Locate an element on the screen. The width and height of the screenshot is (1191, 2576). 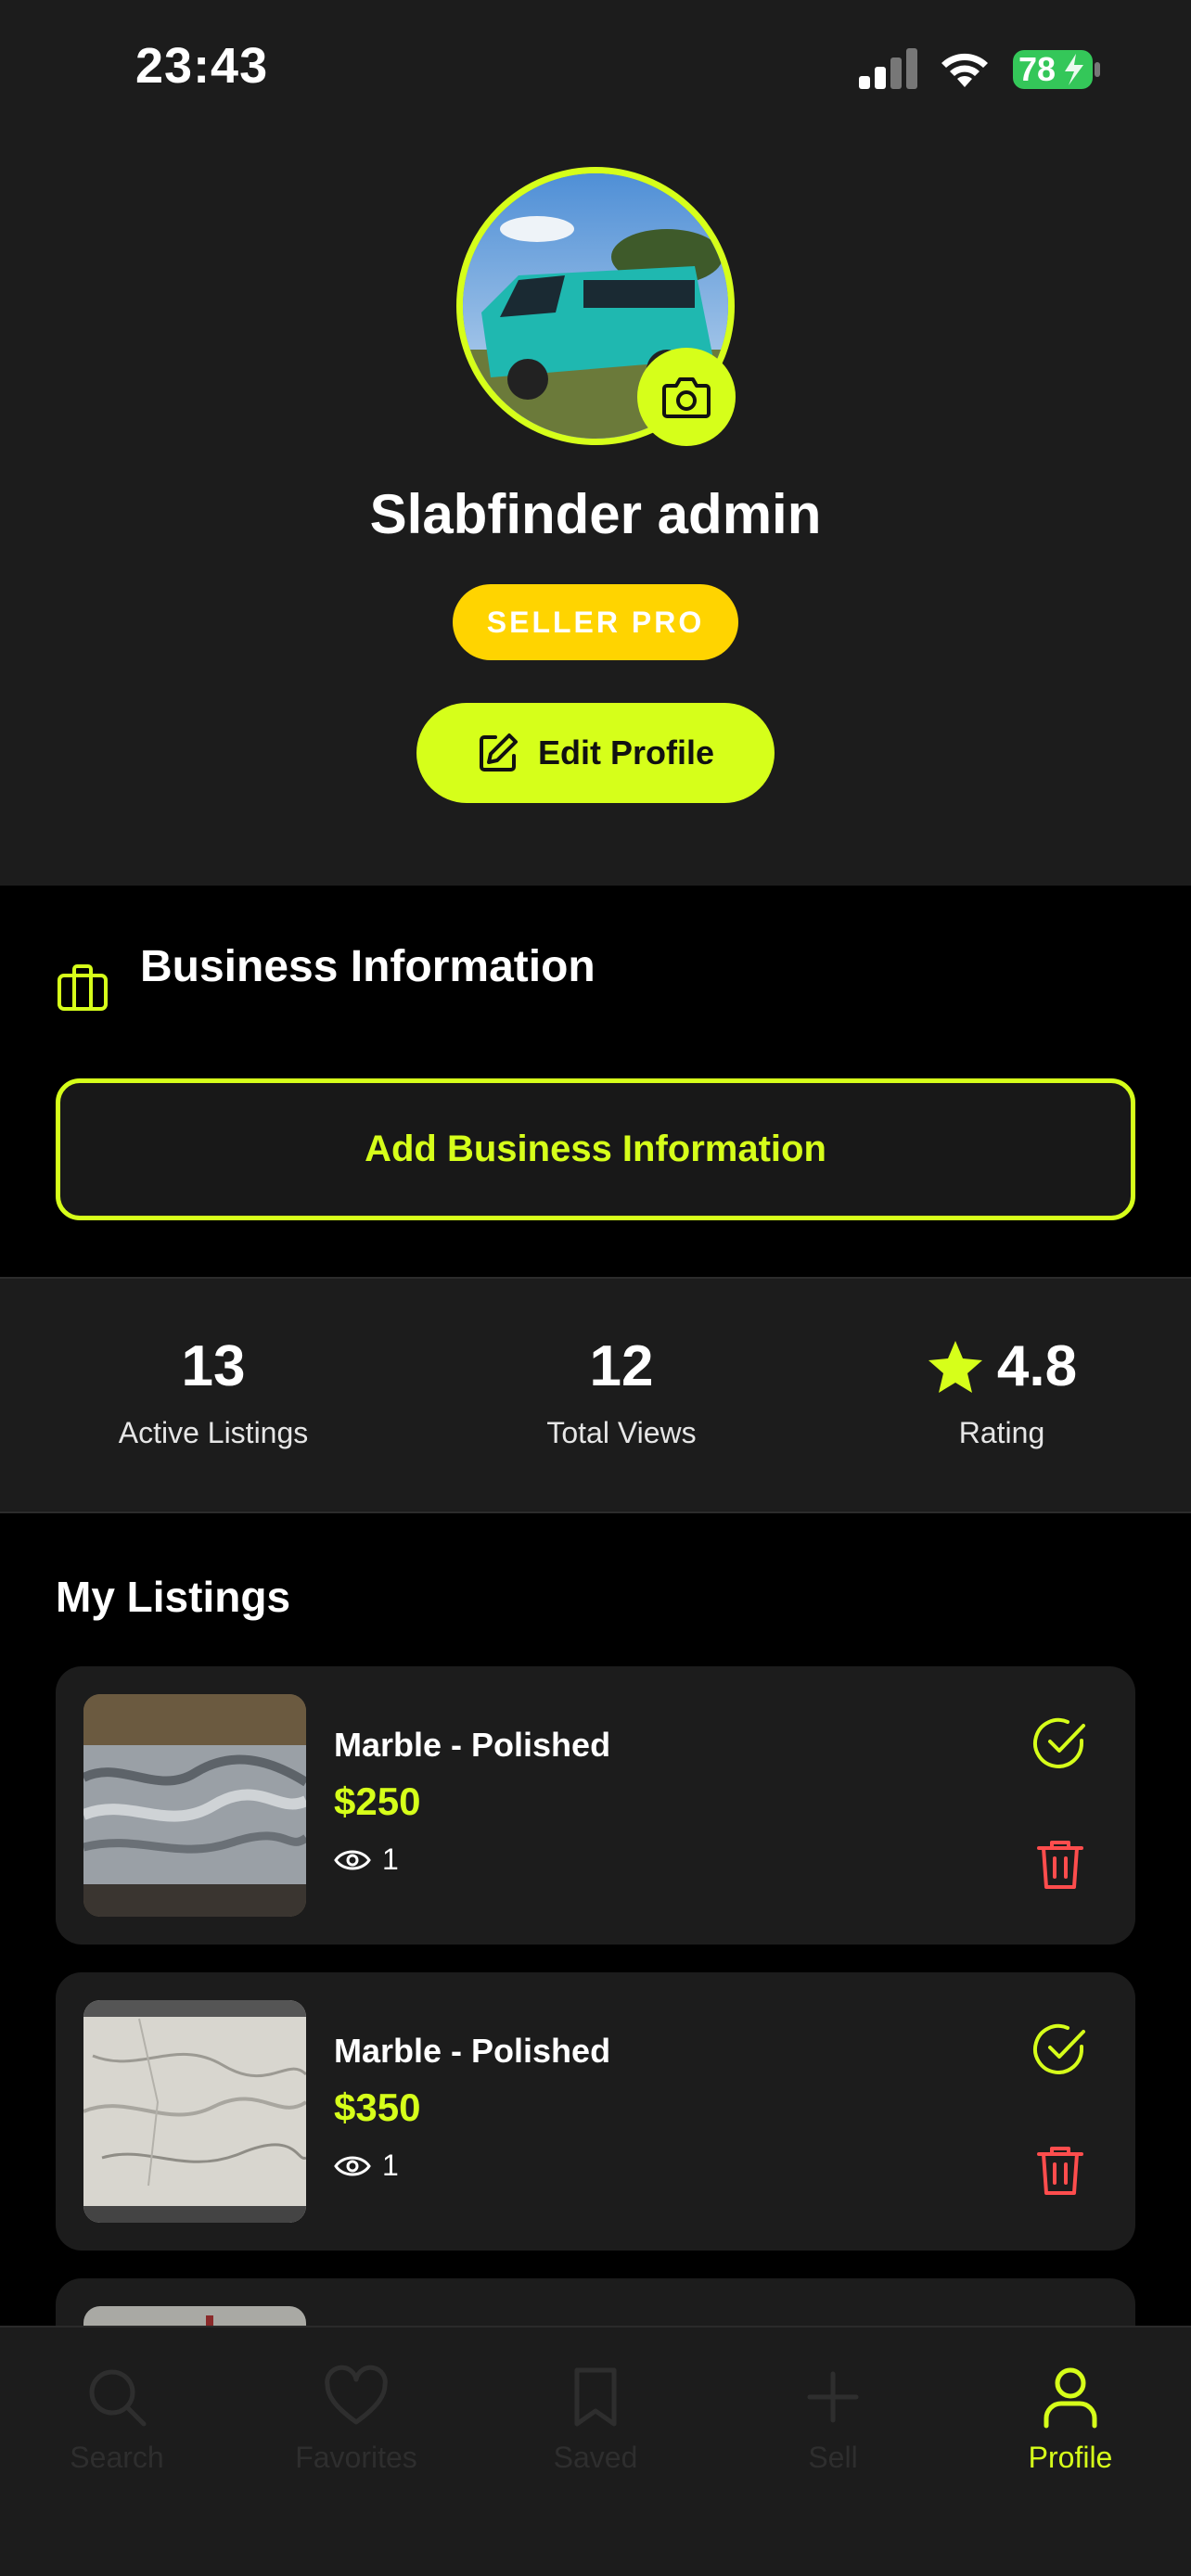
nav-label: Saved is located at coordinates (595, 2458).